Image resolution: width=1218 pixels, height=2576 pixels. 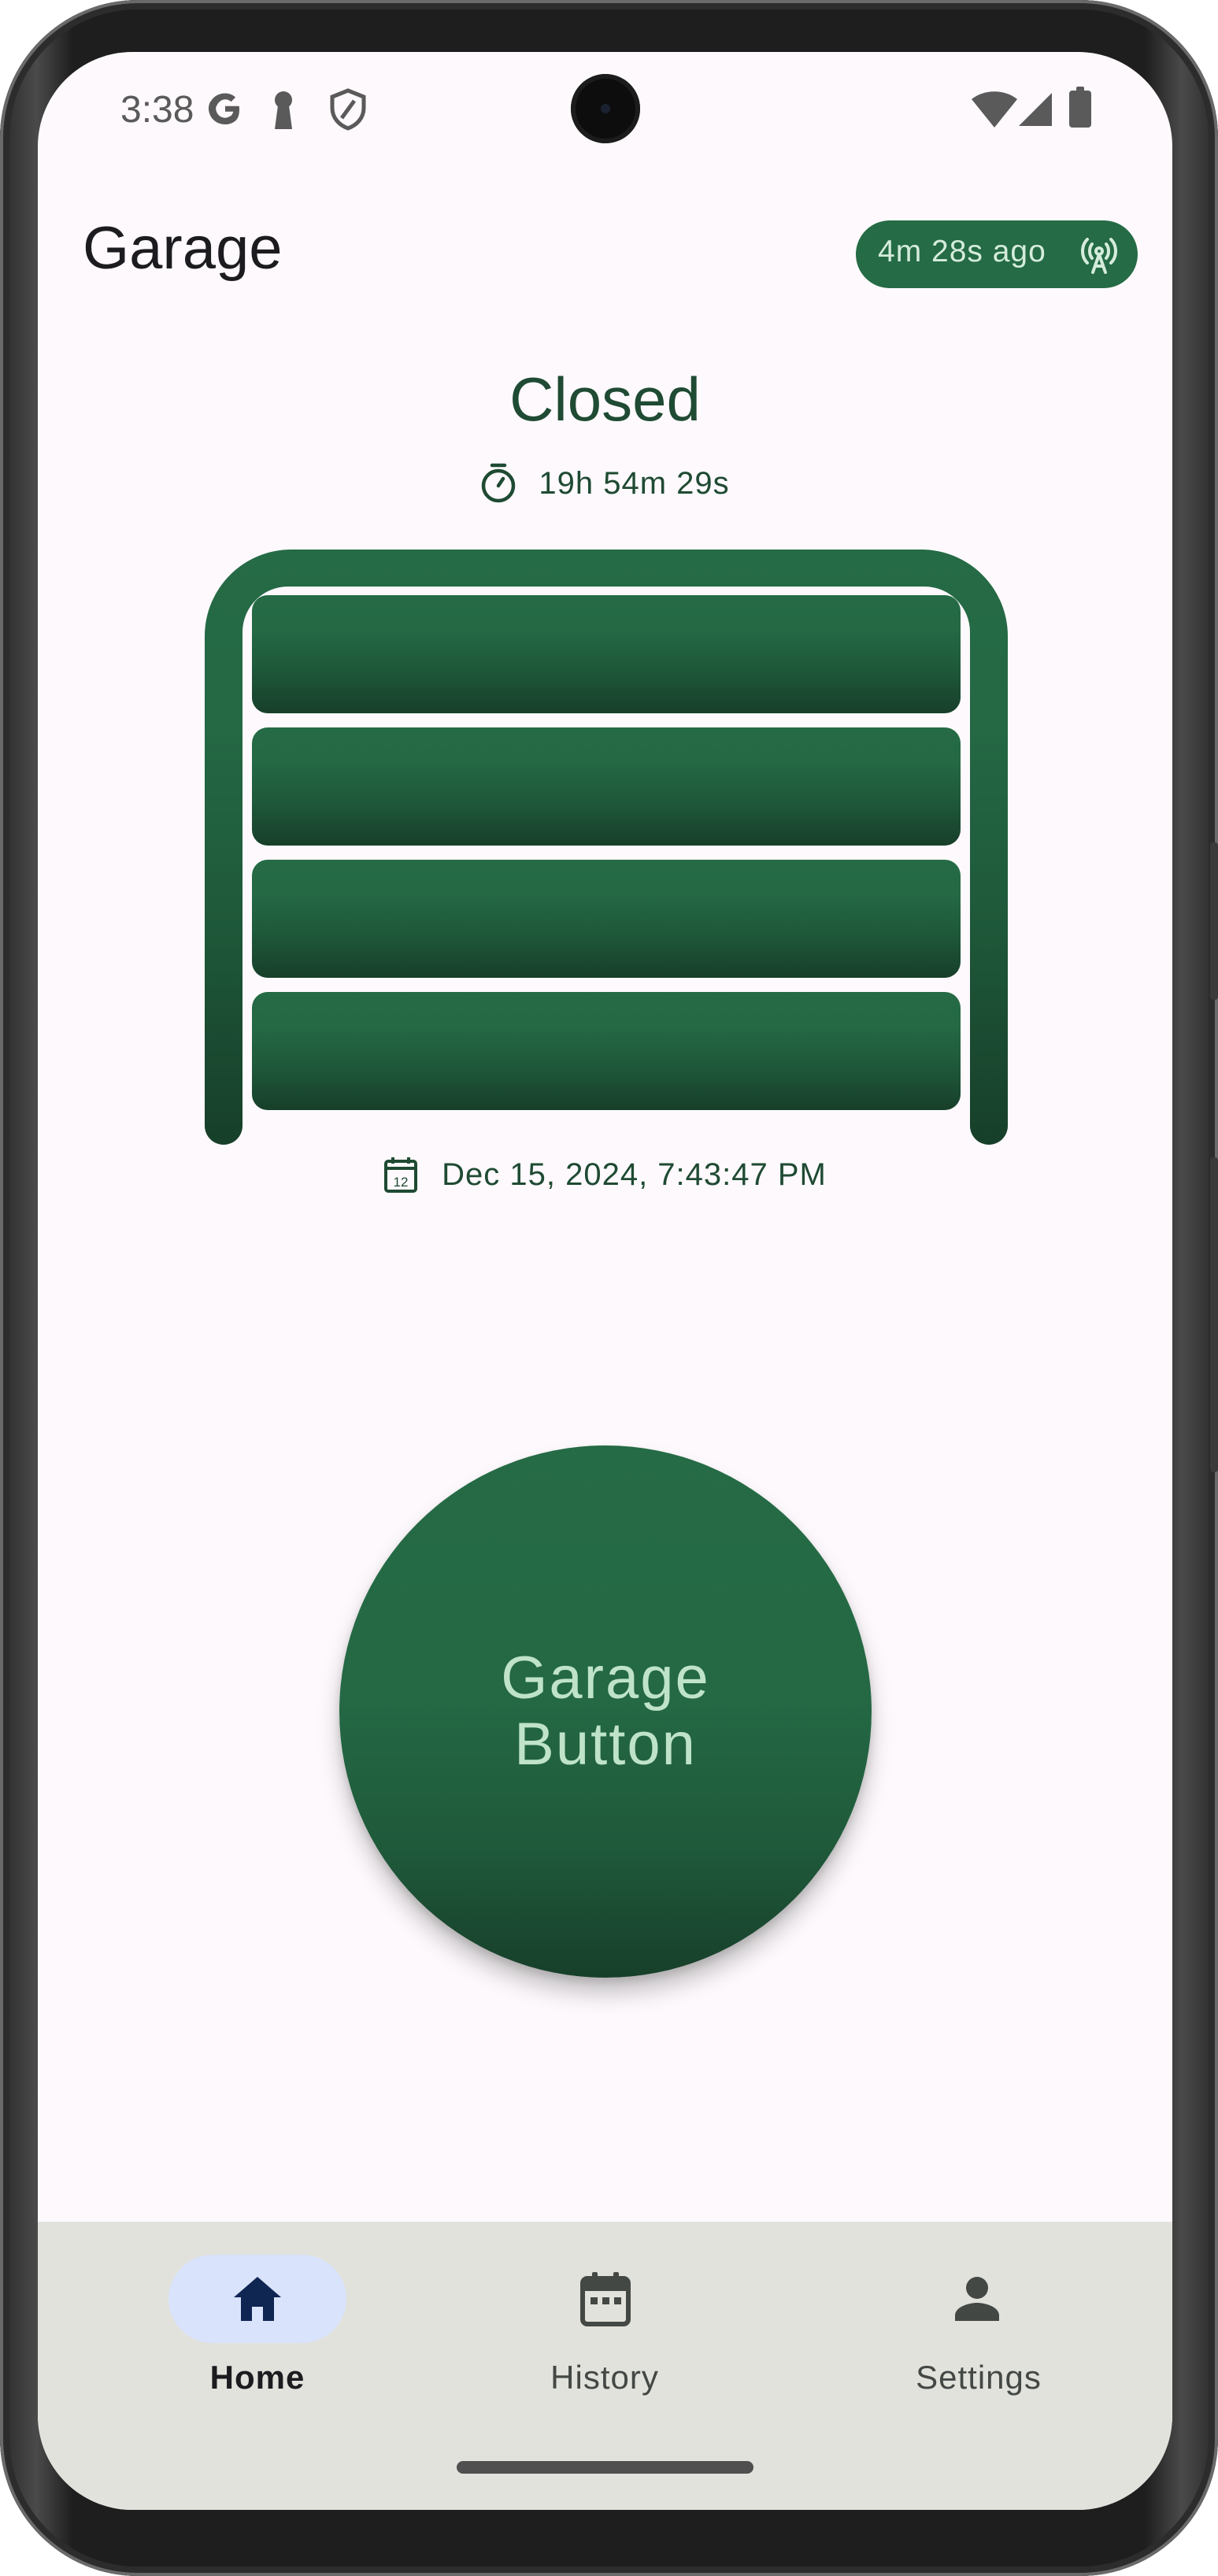 I want to click on duration-row: 19h 54m 29s, so click(x=605, y=483).